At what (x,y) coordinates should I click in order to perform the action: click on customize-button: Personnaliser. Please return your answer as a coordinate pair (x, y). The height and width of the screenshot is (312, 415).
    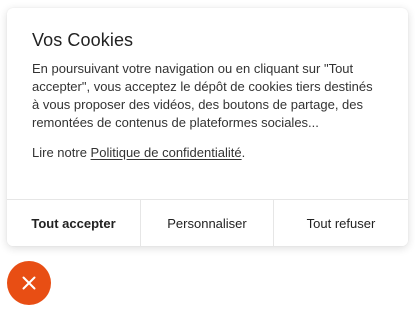
    Looking at the image, I should click on (207, 223).